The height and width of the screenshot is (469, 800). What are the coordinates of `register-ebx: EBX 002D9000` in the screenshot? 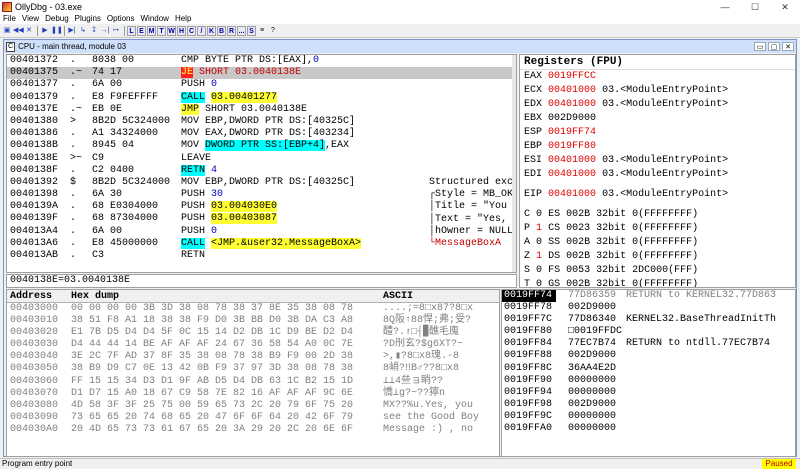 It's located at (657, 119).